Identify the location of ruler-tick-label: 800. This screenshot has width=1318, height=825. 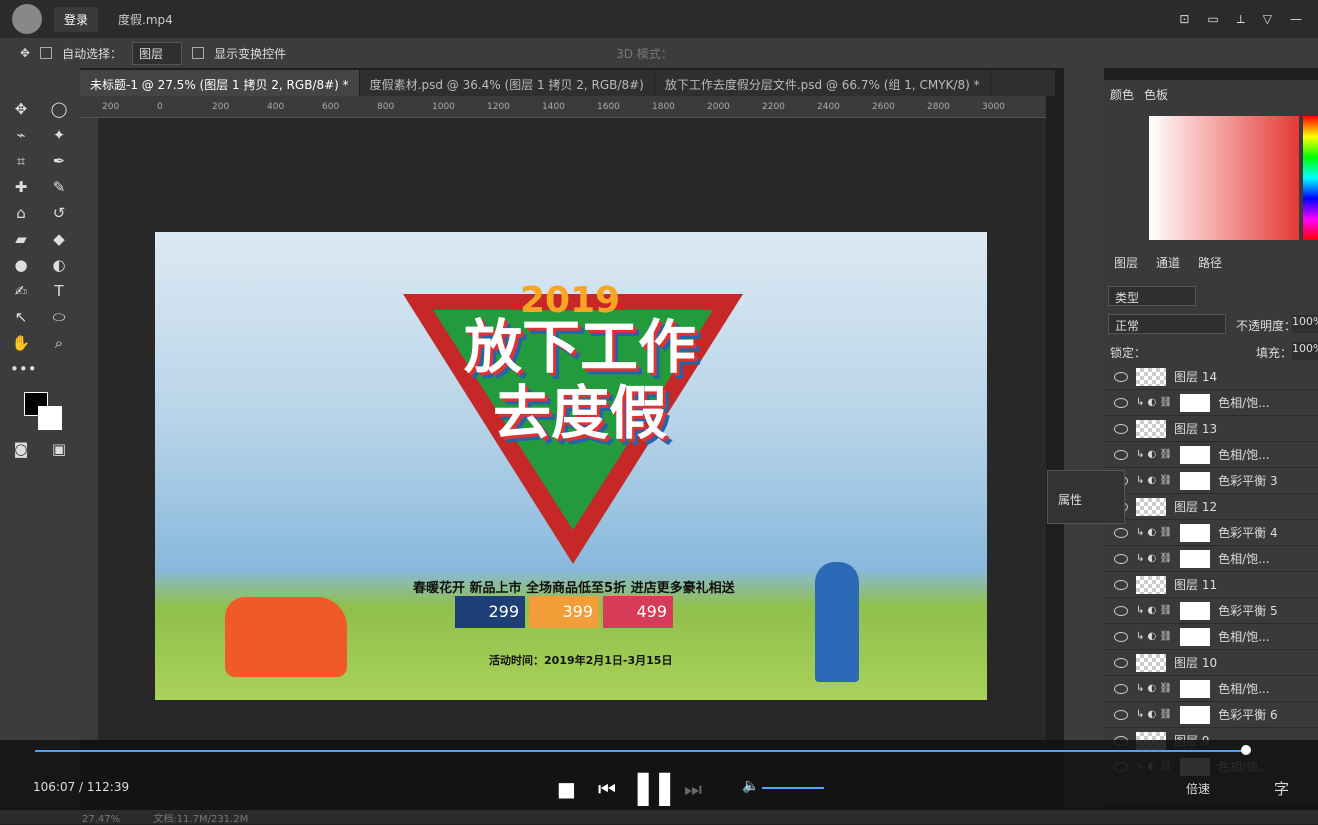
(386, 107).